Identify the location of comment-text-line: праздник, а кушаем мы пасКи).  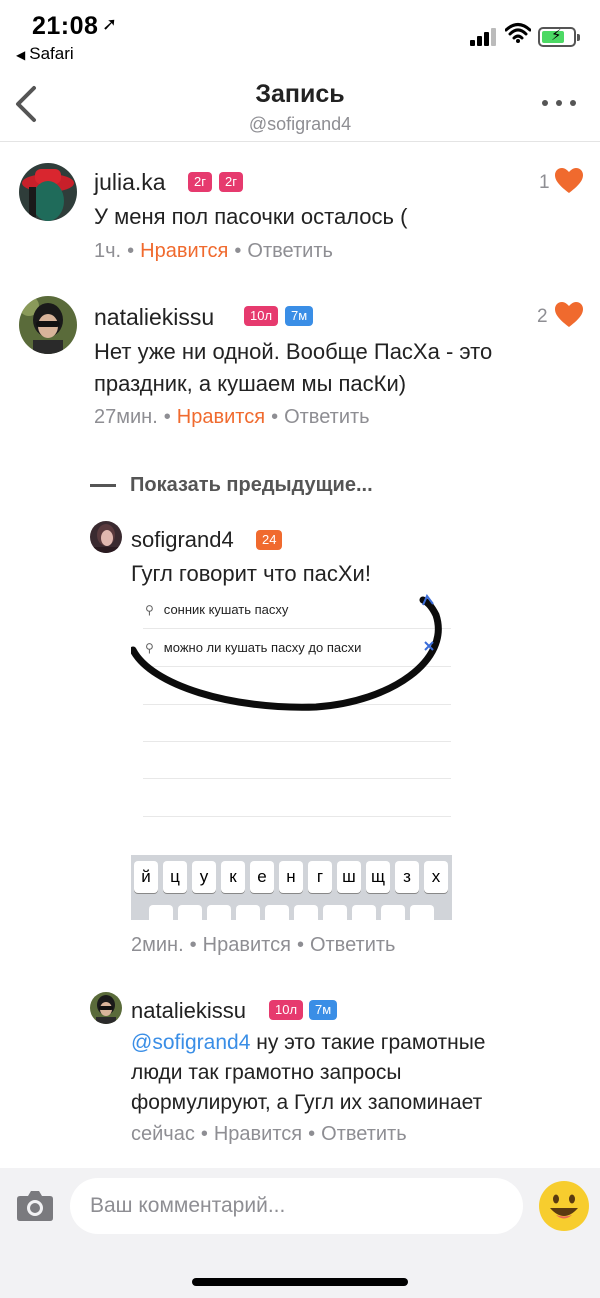
(250, 383).